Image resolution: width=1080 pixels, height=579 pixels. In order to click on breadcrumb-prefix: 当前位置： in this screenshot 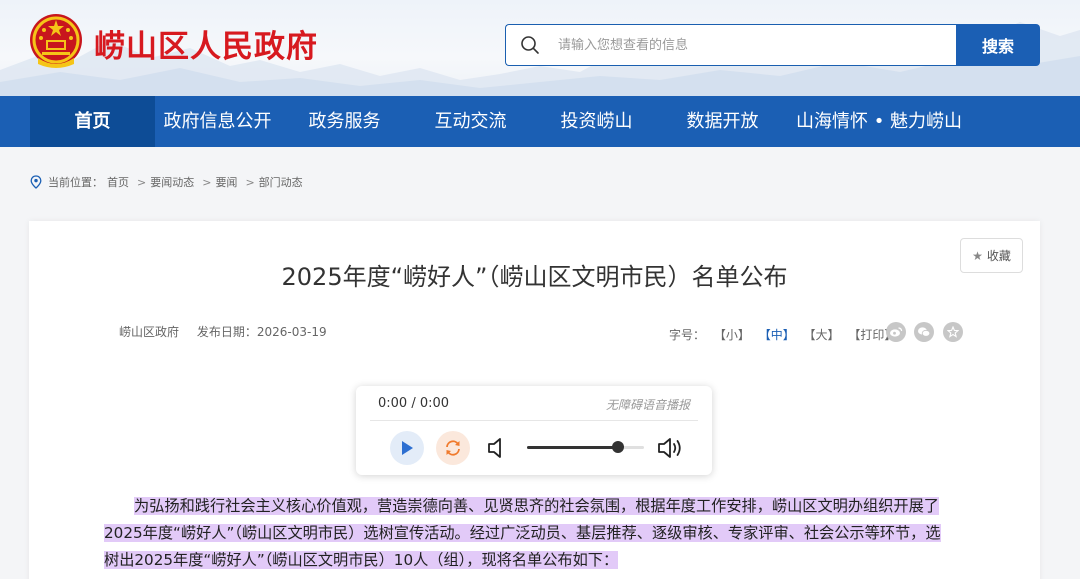, I will do `click(75, 182)`.